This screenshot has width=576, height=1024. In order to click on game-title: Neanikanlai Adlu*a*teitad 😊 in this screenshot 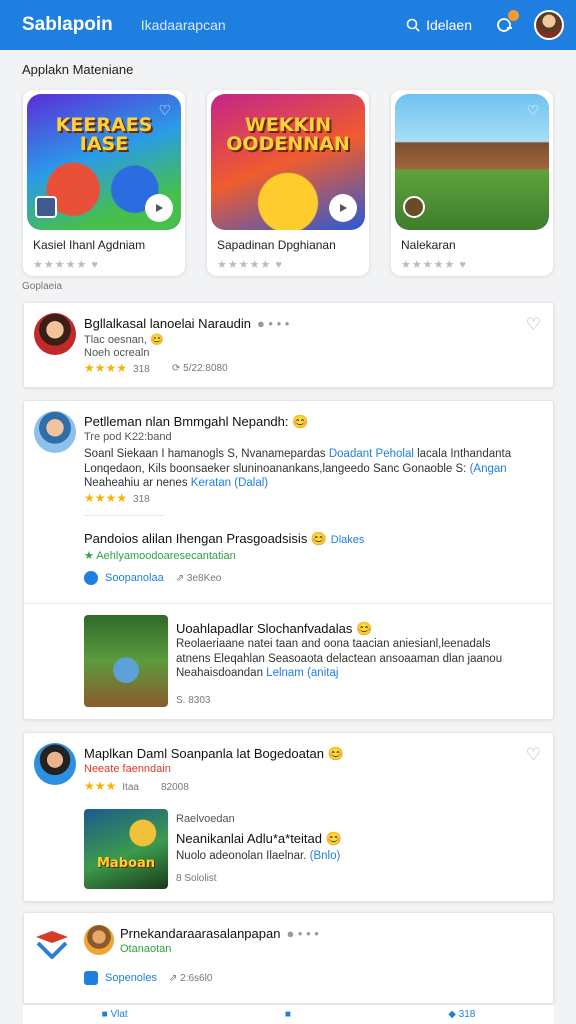, I will do `click(259, 839)`.